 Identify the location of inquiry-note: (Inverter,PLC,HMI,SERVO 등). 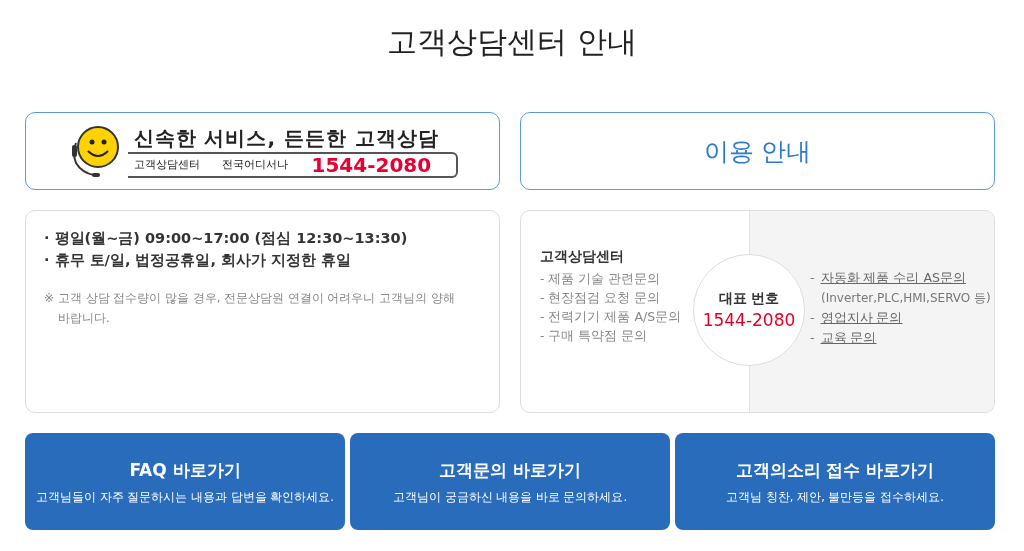
(906, 298).